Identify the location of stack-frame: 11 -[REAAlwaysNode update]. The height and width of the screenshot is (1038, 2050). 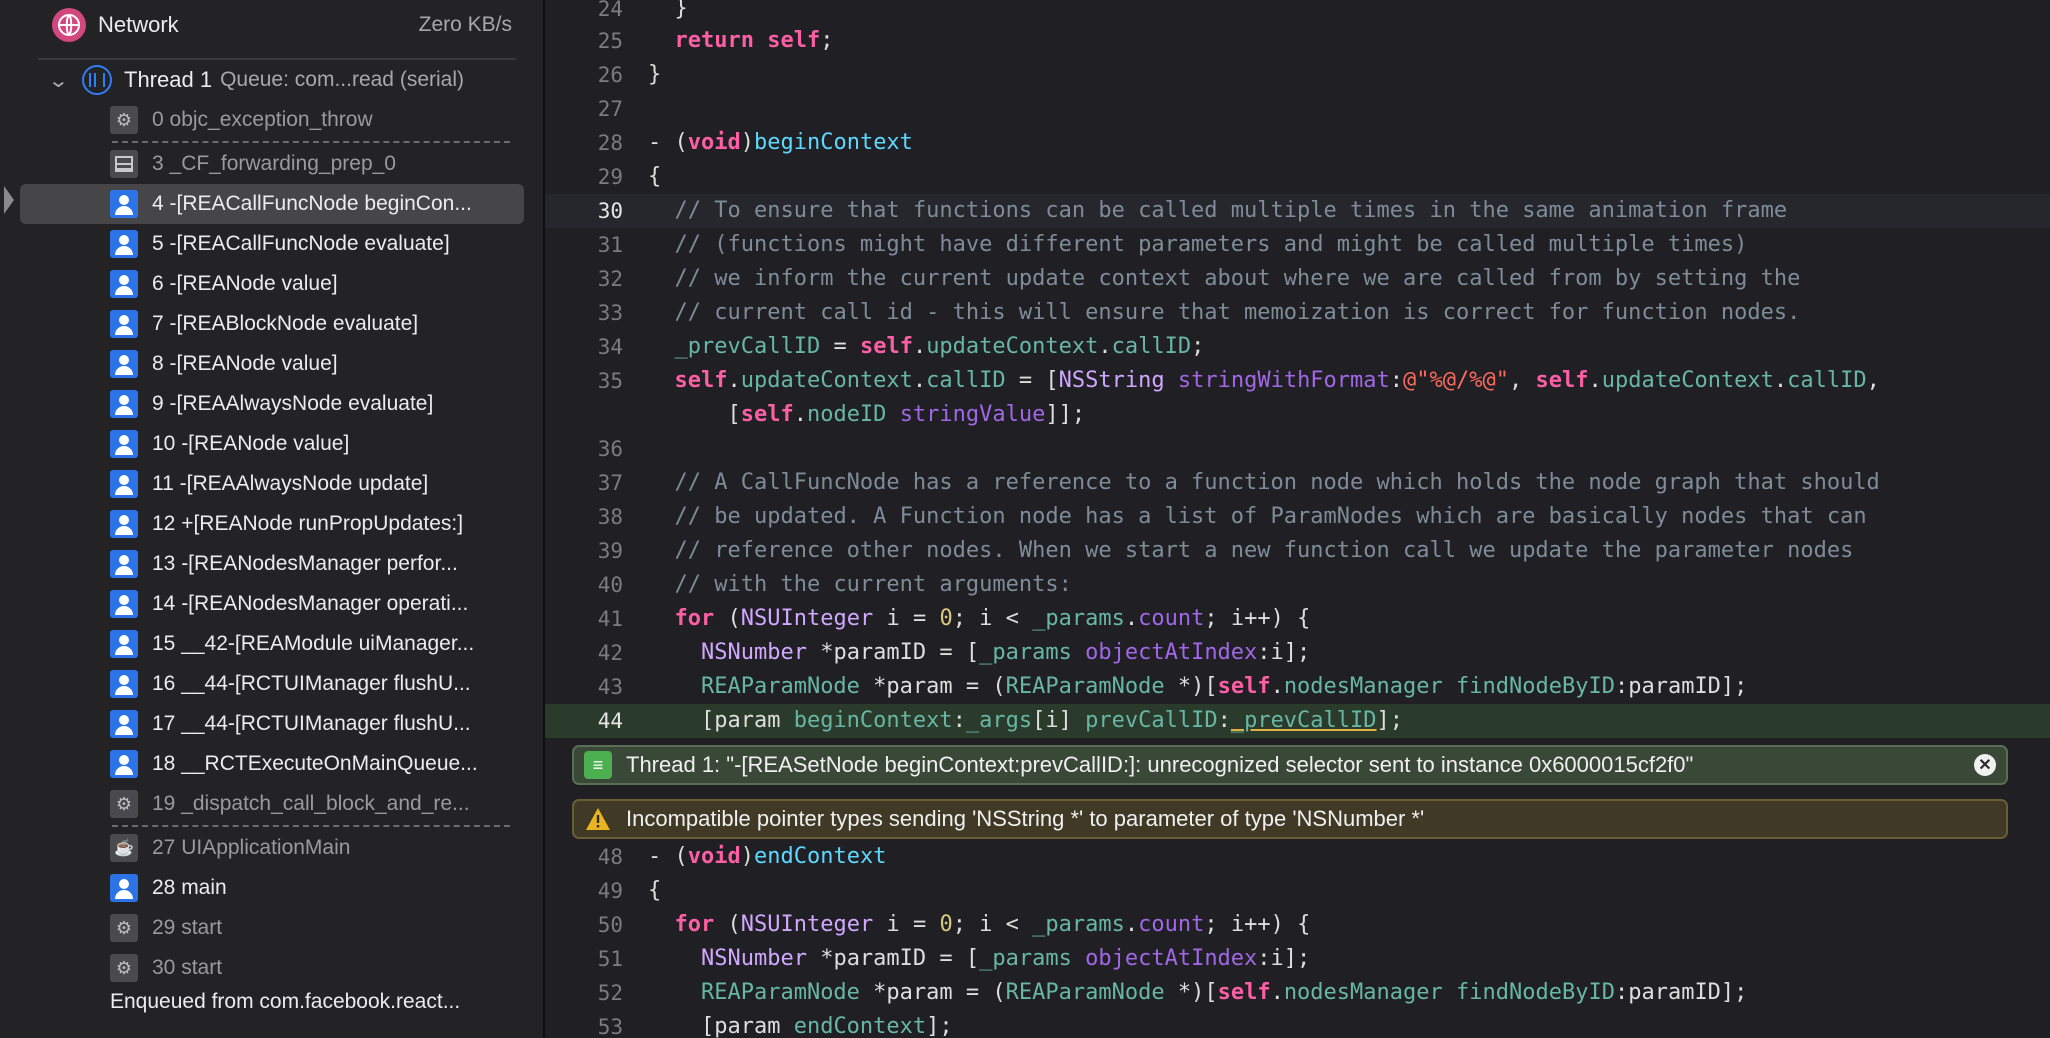
(310, 484).